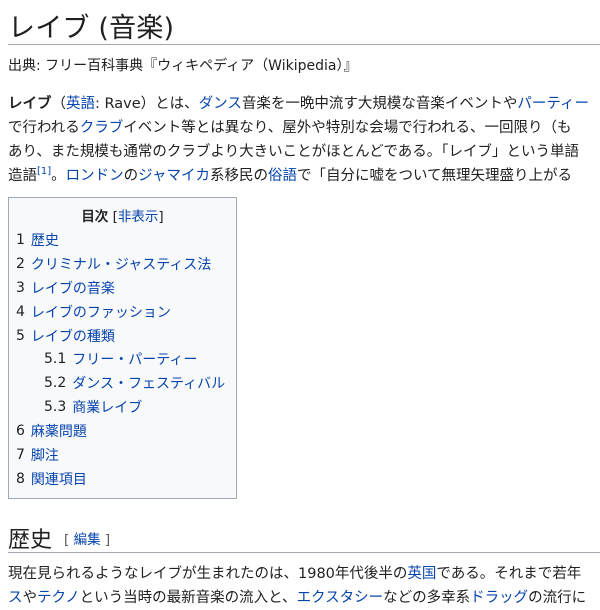 The width and height of the screenshot is (600, 610). Describe the element at coordinates (91, 28) in the screenshot. I see `page-title: レイブ (音楽)` at that location.